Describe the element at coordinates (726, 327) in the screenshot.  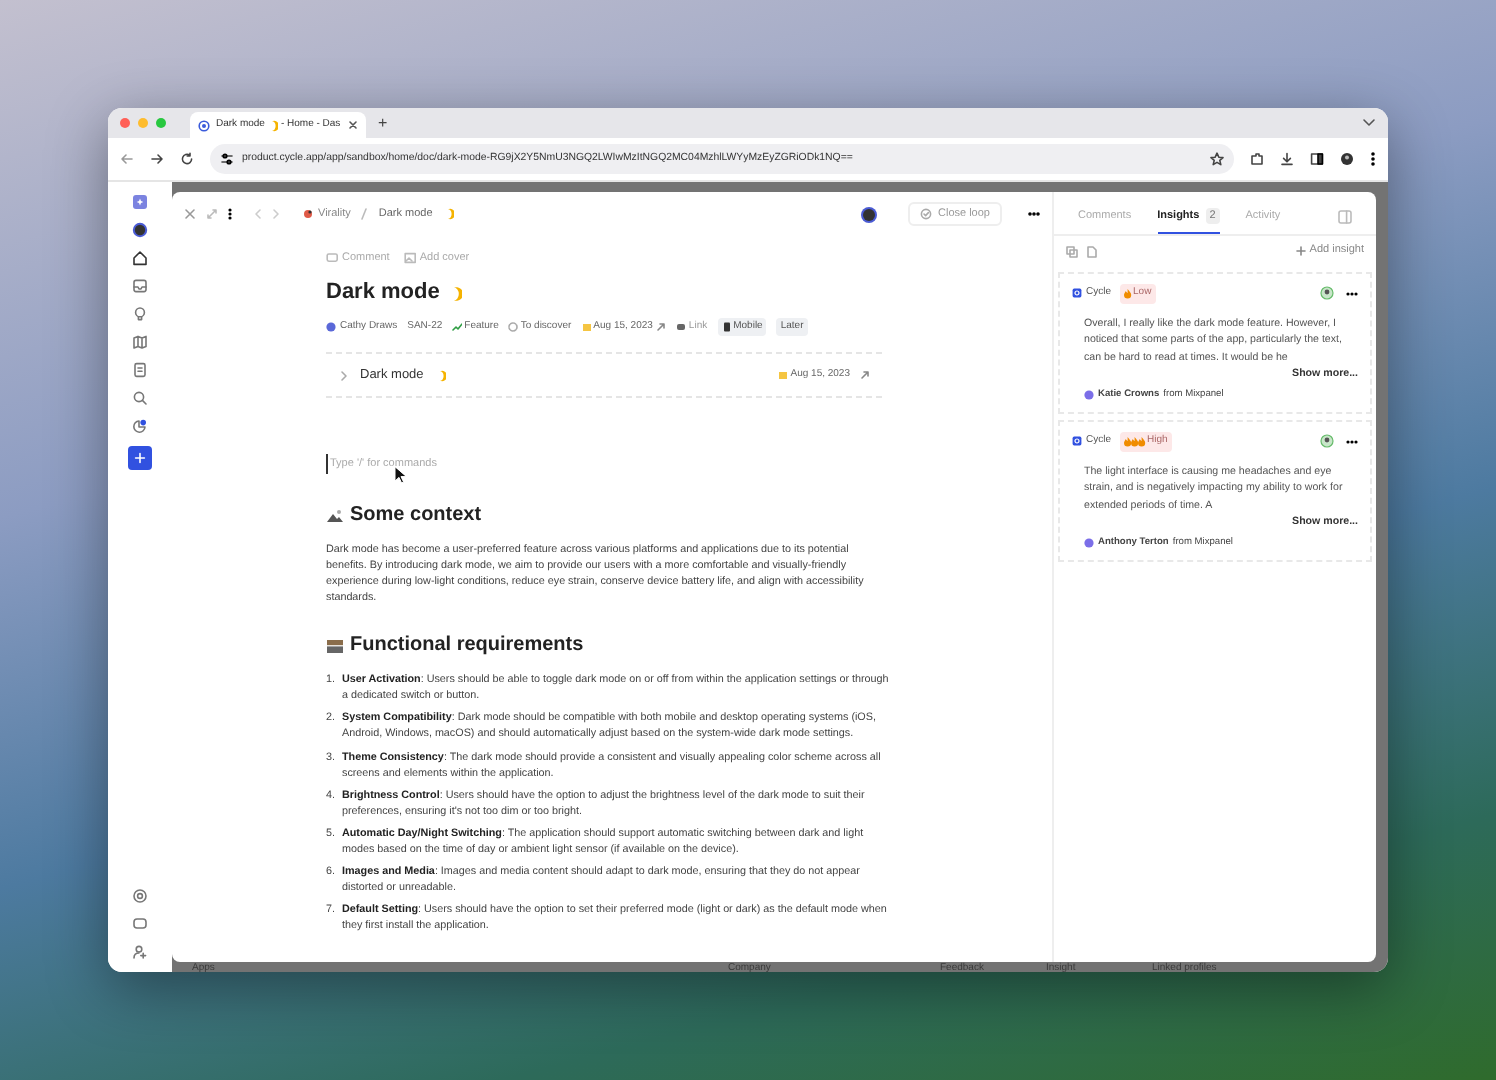
I see `phone-icon` at that location.